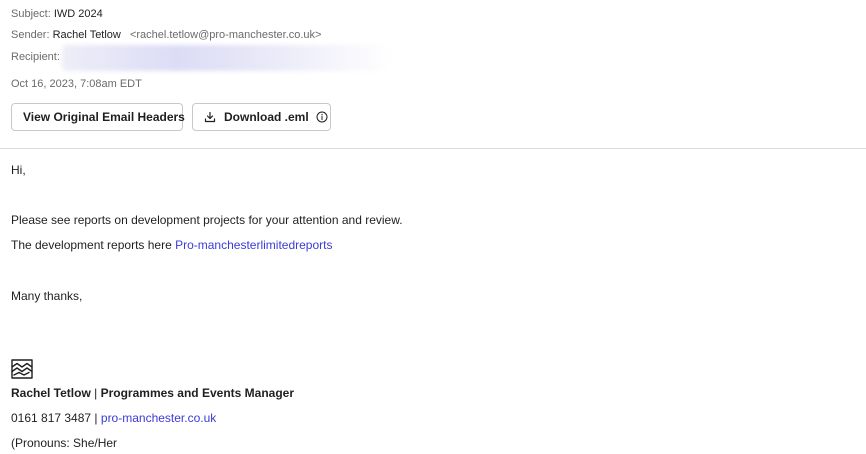 The image size is (866, 454). What do you see at coordinates (18, 170) in the screenshot?
I see `email-greeting: Hi,` at bounding box center [18, 170].